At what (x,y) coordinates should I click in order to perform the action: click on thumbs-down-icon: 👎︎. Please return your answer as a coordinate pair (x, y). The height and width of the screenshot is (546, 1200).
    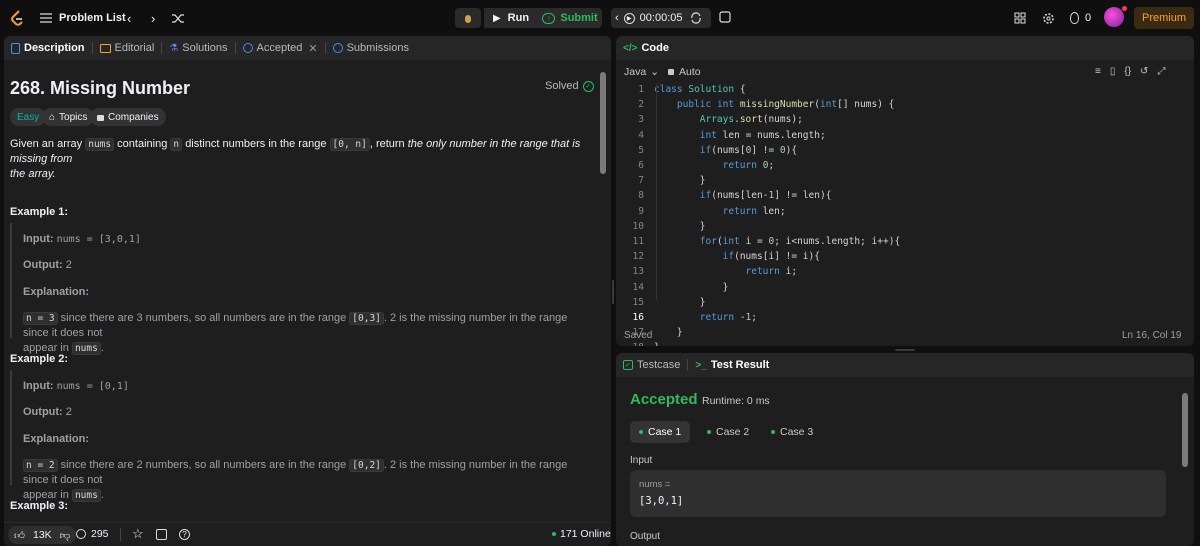
    Looking at the image, I should click on (65, 535).